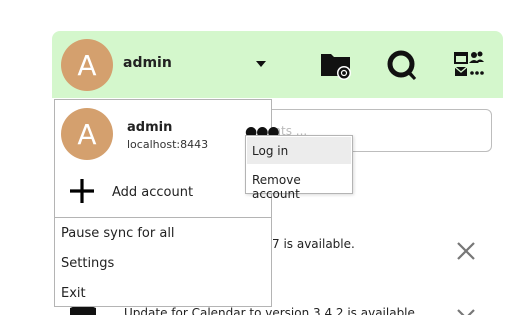 This screenshot has height=315, width=530. I want to click on account-name: admin, so click(150, 127).